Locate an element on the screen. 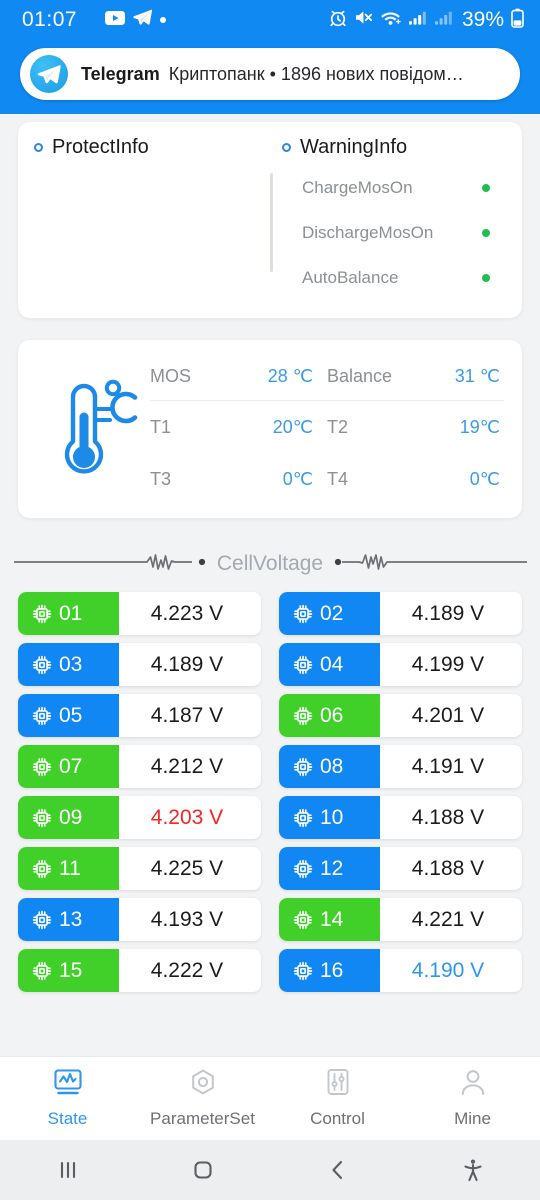 This screenshot has width=540, height=1200. warning-info-list: ChargeMosOn DischargeMosOn AutoBalance is located at coordinates (388, 232).